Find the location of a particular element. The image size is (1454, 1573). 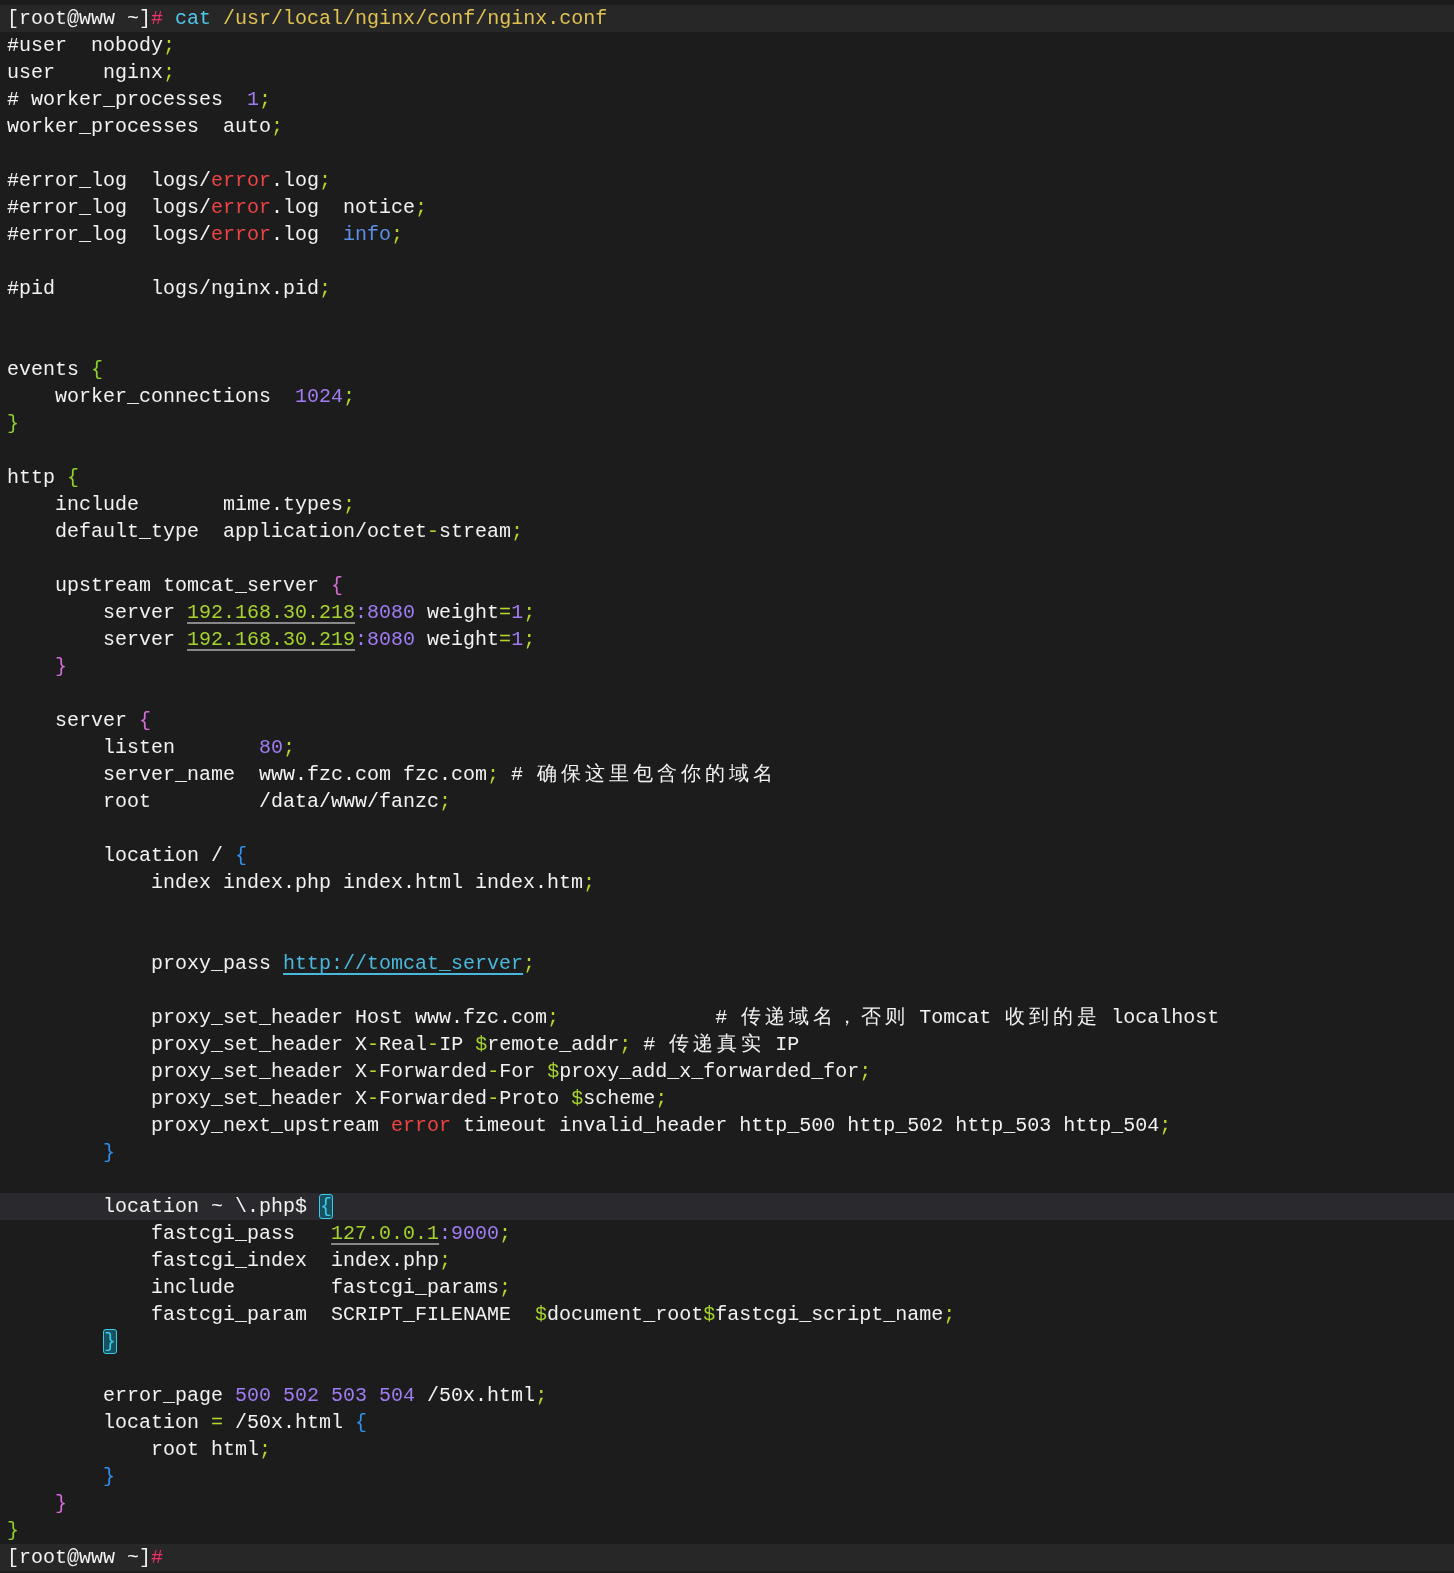

code-line: #user nobody; is located at coordinates (91, 46).